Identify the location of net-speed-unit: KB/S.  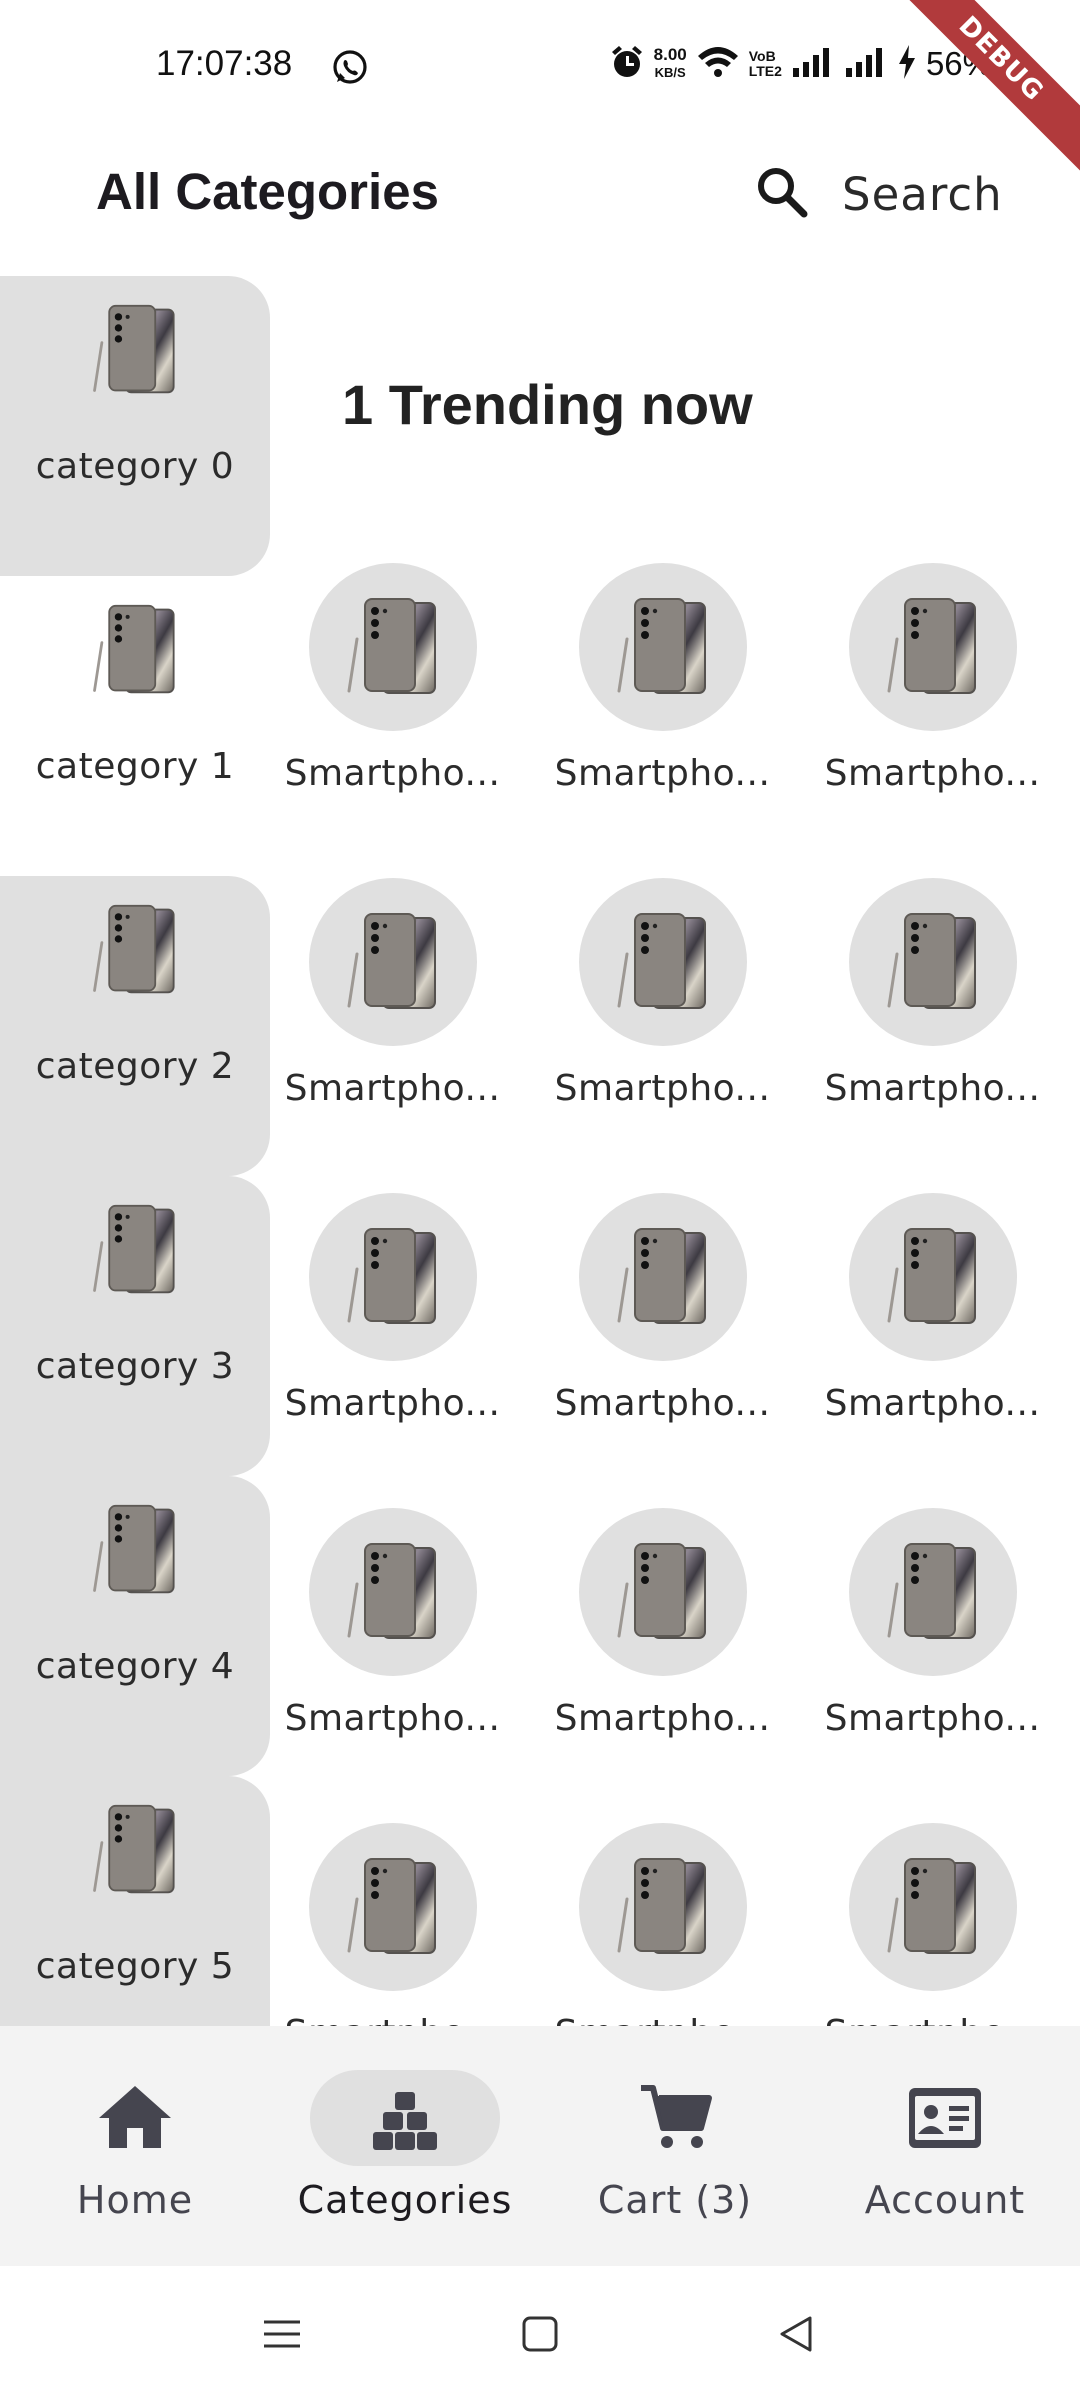
(670, 72).